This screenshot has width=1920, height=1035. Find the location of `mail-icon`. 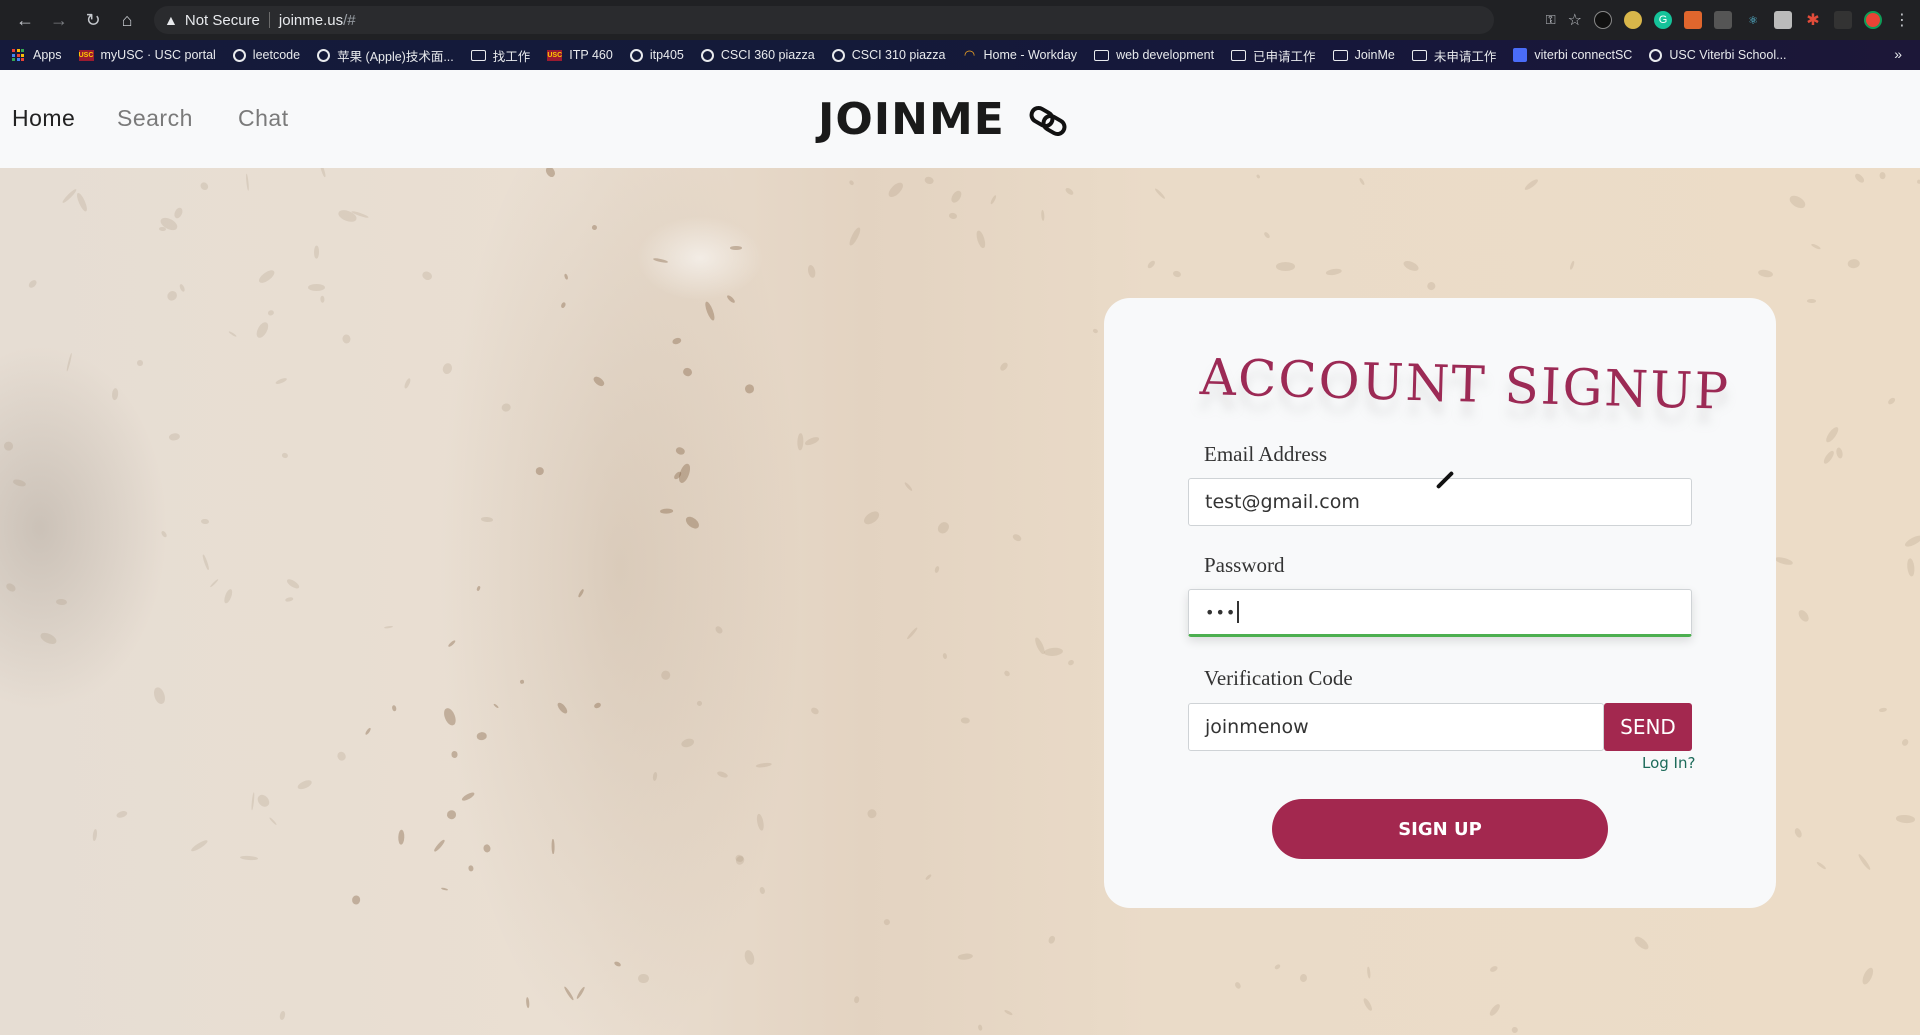

mail-icon is located at coordinates (1723, 20).